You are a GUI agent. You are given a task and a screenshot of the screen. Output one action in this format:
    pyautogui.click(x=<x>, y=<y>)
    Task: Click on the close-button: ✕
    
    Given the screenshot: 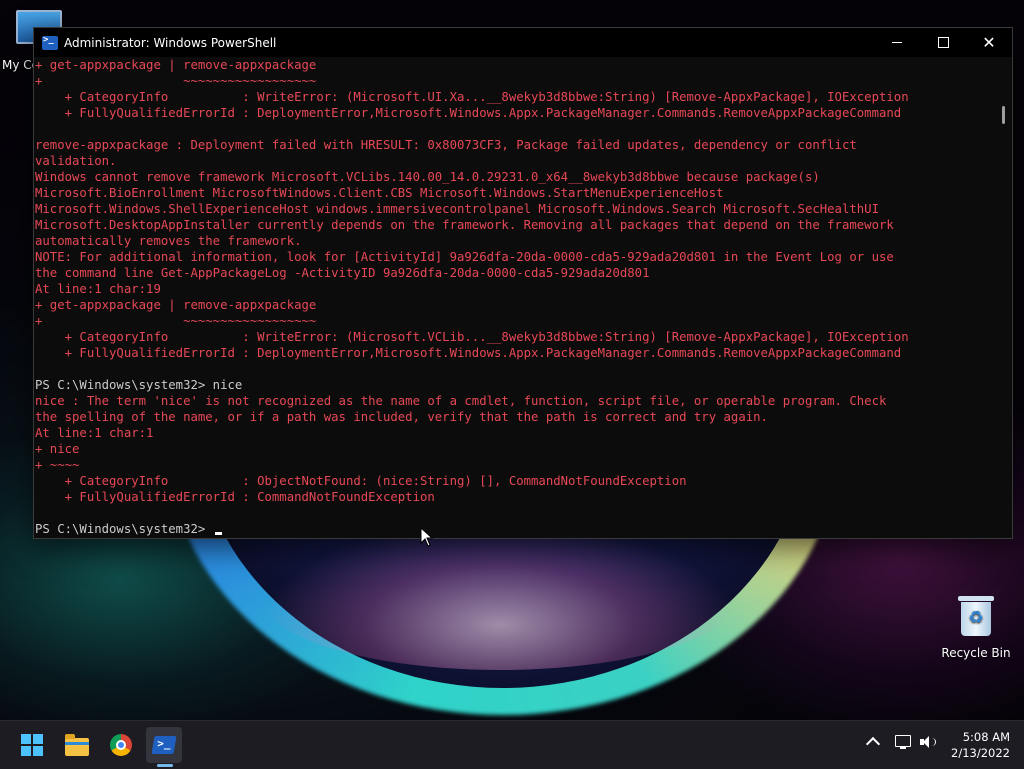 What is the action you would take?
    pyautogui.click(x=989, y=42)
    